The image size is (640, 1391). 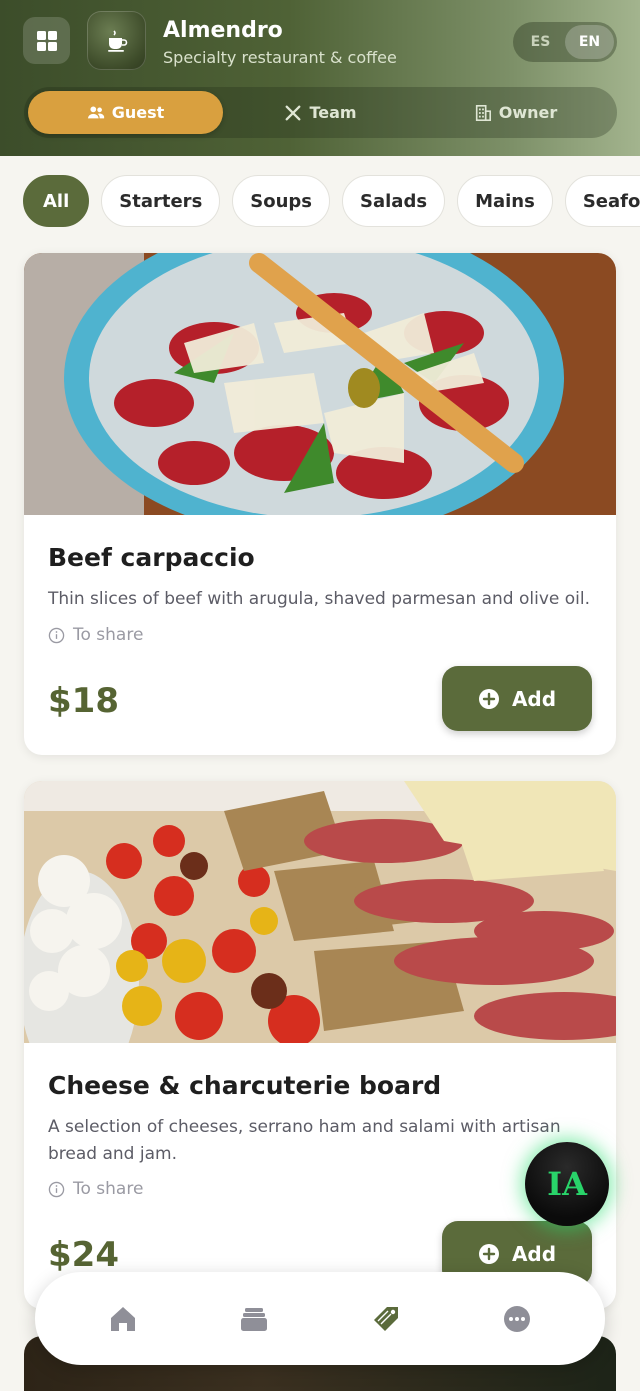 I want to click on building-icon, so click(x=483, y=112).